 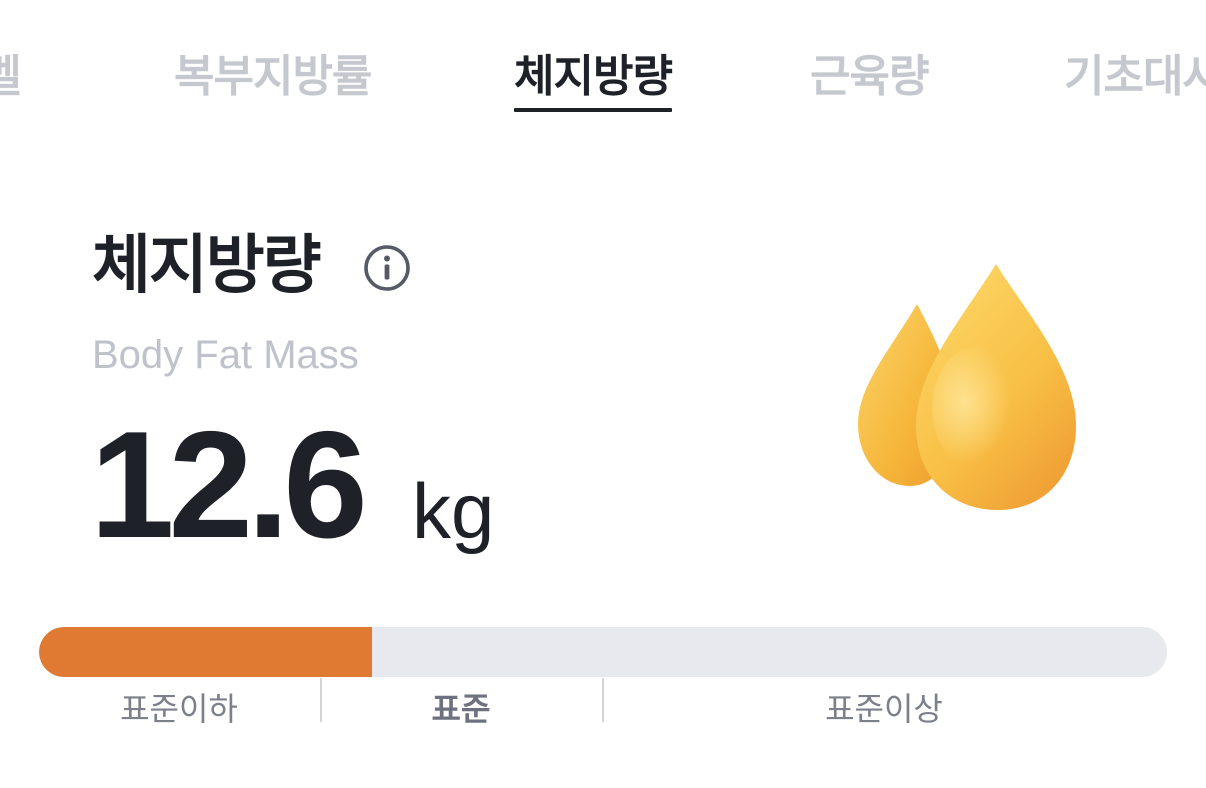 I want to click on tab-body-fat-mass: 체지방량, so click(x=593, y=80).